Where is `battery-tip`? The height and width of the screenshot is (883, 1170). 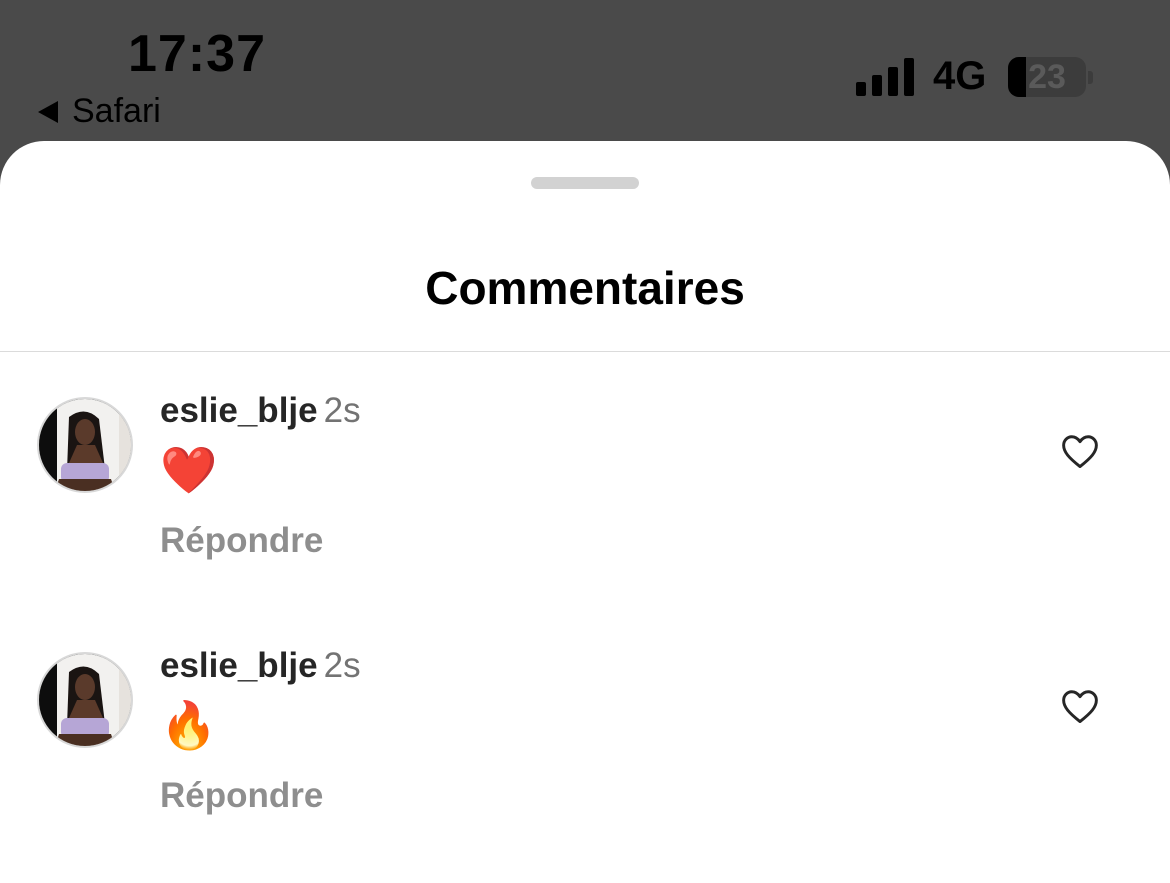 battery-tip is located at coordinates (1090, 77).